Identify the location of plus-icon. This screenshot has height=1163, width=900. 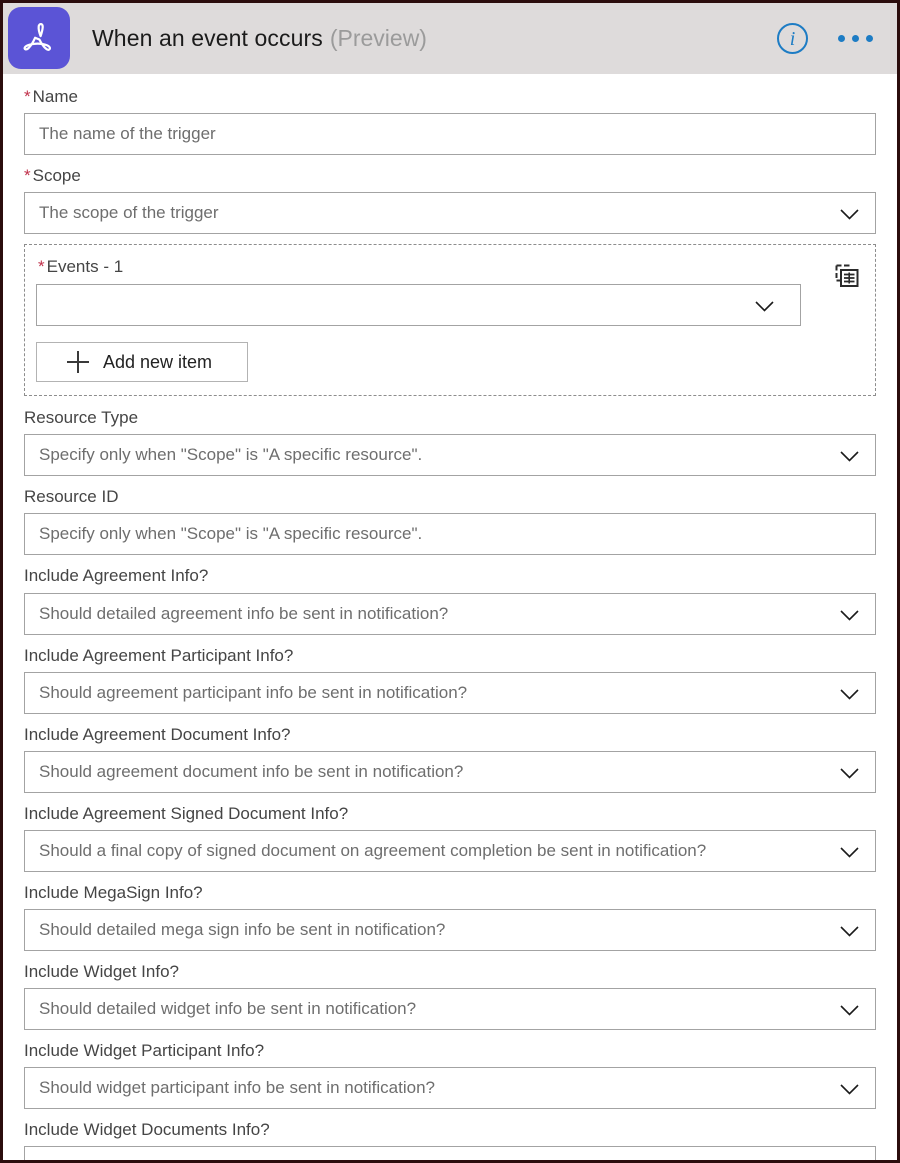
(78, 362).